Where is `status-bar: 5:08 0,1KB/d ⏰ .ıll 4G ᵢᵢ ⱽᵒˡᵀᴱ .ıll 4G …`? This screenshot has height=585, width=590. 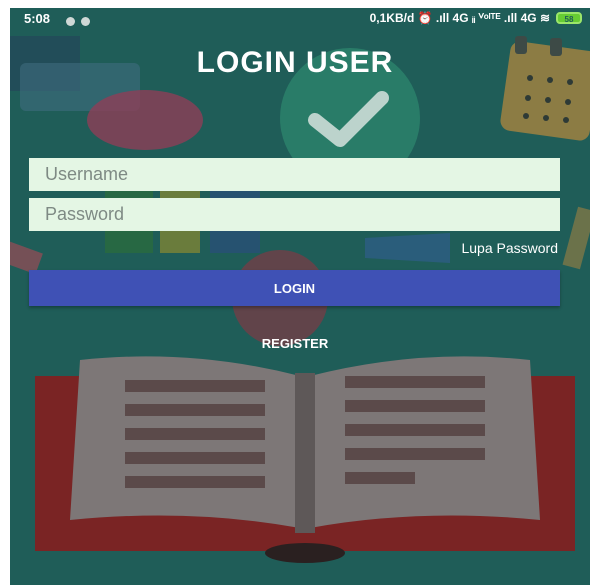
status-bar: 5:08 0,1KB/d ⏰ .ıll 4G ᵢᵢ ⱽᵒˡᵀᴱ .ıll 4G … is located at coordinates (300, 19).